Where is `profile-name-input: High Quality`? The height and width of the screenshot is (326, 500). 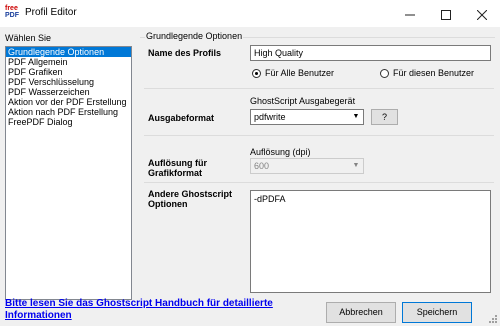
profile-name-input: High Quality is located at coordinates (370, 53).